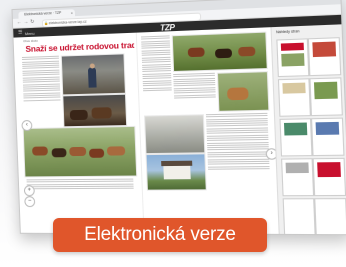 This screenshot has width=346, height=267. What do you see at coordinates (243, 91) in the screenshot?
I see `cattle-photo` at bounding box center [243, 91].